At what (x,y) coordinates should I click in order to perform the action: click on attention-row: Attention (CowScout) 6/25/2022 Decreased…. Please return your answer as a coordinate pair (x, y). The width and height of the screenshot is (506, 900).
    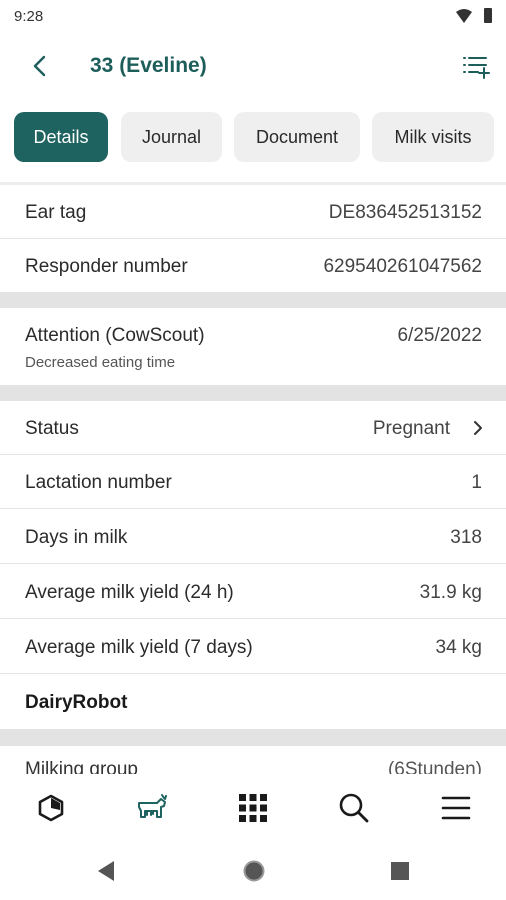
    Looking at the image, I should click on (253, 347).